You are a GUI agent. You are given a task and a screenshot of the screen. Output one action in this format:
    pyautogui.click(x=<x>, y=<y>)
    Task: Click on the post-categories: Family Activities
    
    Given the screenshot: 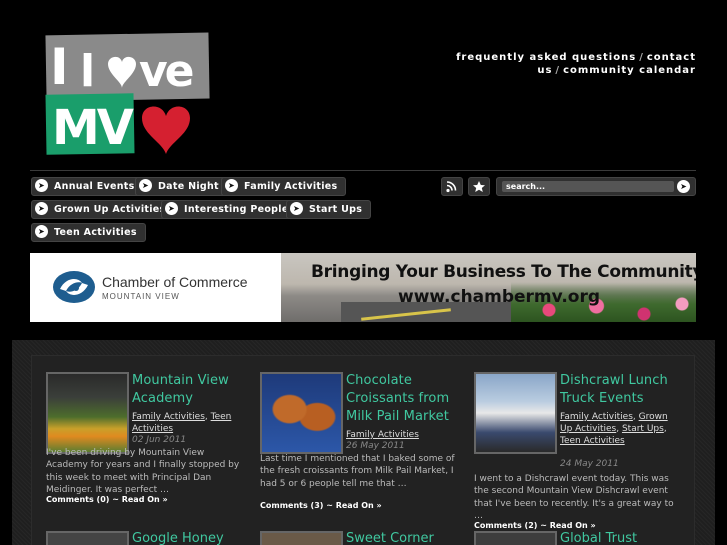 What is the action you would take?
    pyautogui.click(x=382, y=435)
    